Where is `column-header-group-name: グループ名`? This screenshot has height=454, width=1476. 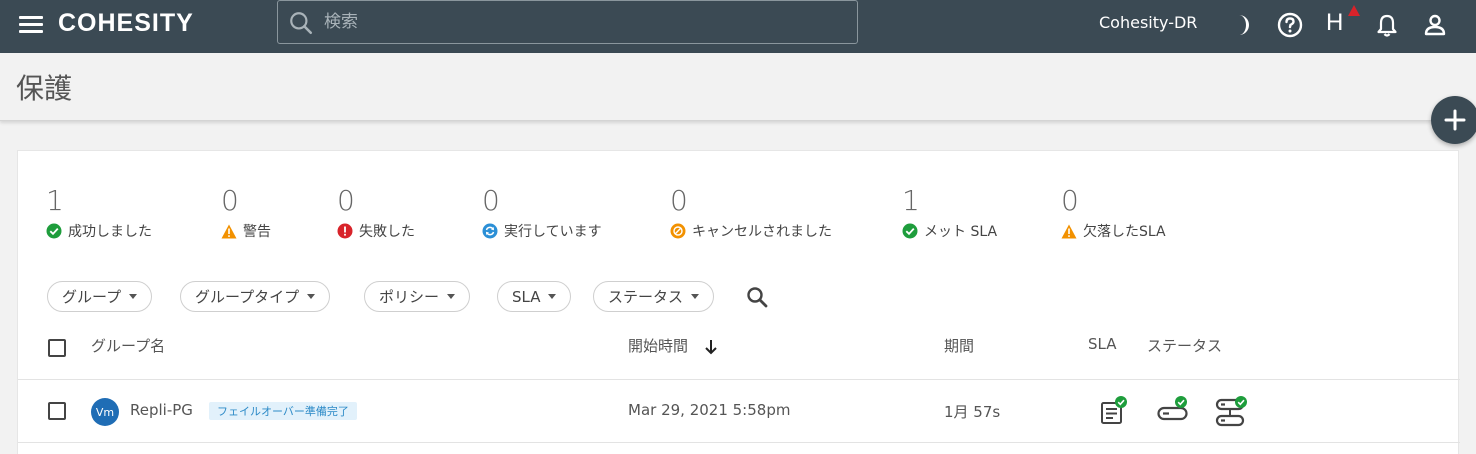
column-header-group-name: グループ名 is located at coordinates (128, 345).